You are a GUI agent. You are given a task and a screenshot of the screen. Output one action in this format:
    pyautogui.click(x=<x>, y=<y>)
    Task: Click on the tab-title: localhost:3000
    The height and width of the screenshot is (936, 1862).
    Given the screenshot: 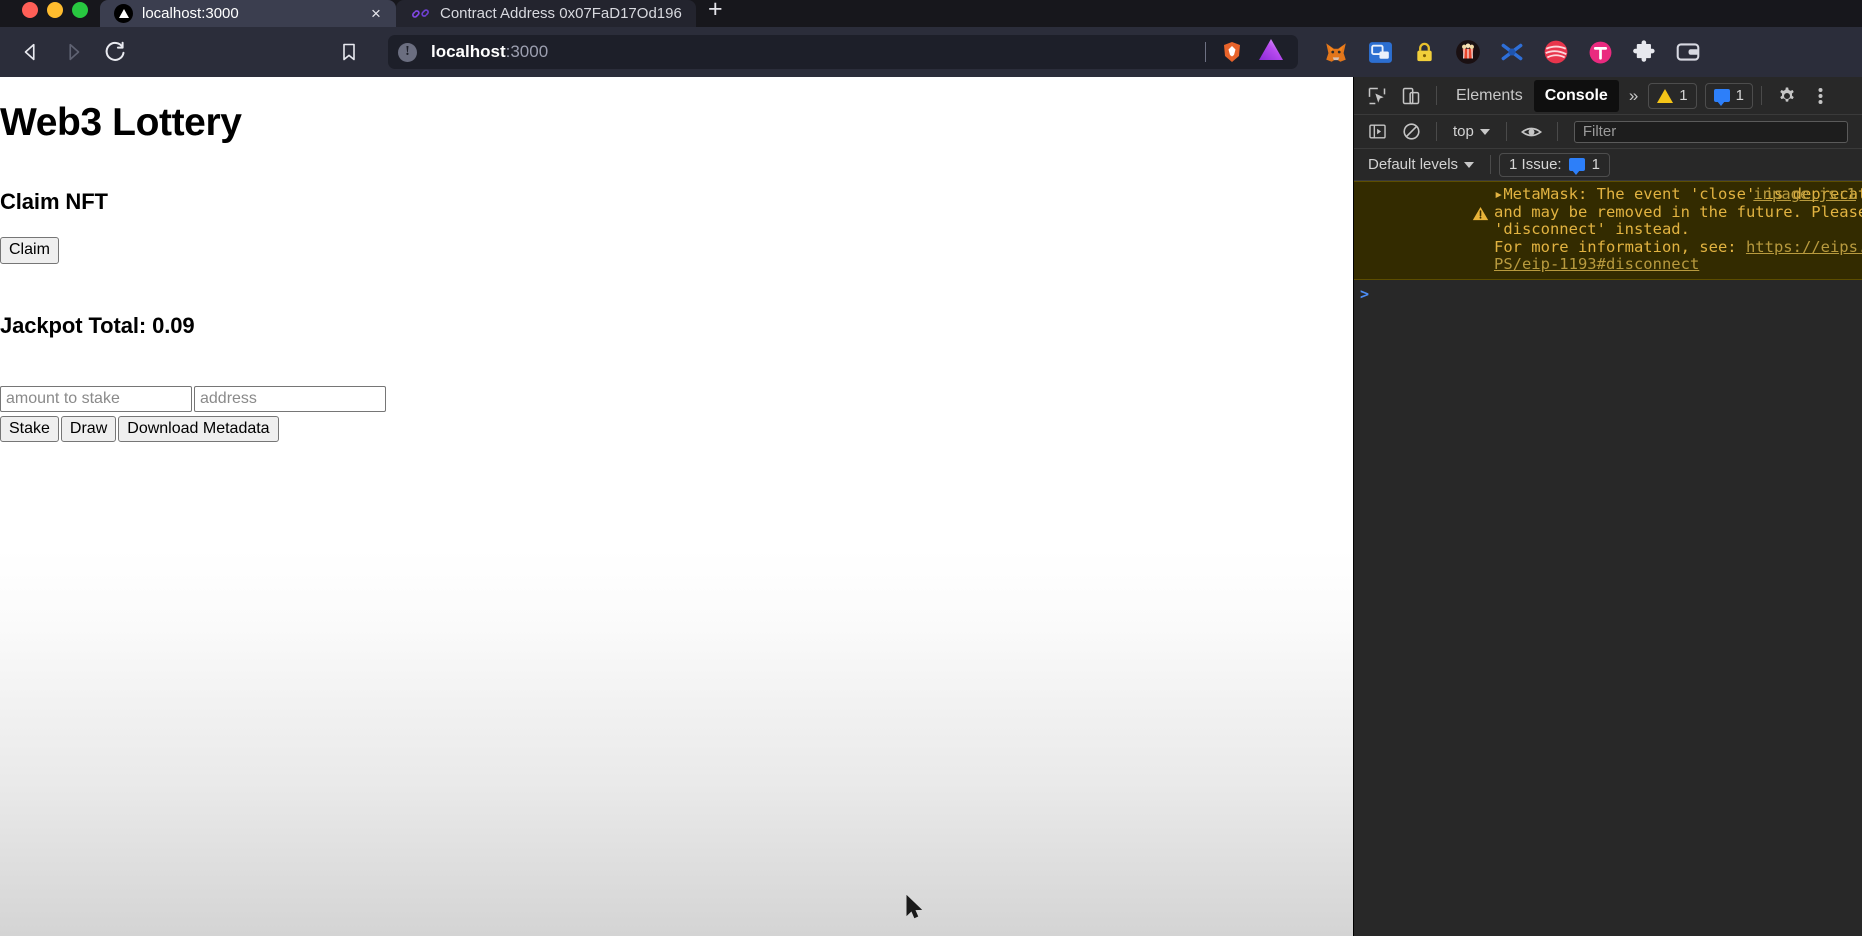 What is the action you would take?
    pyautogui.click(x=190, y=13)
    